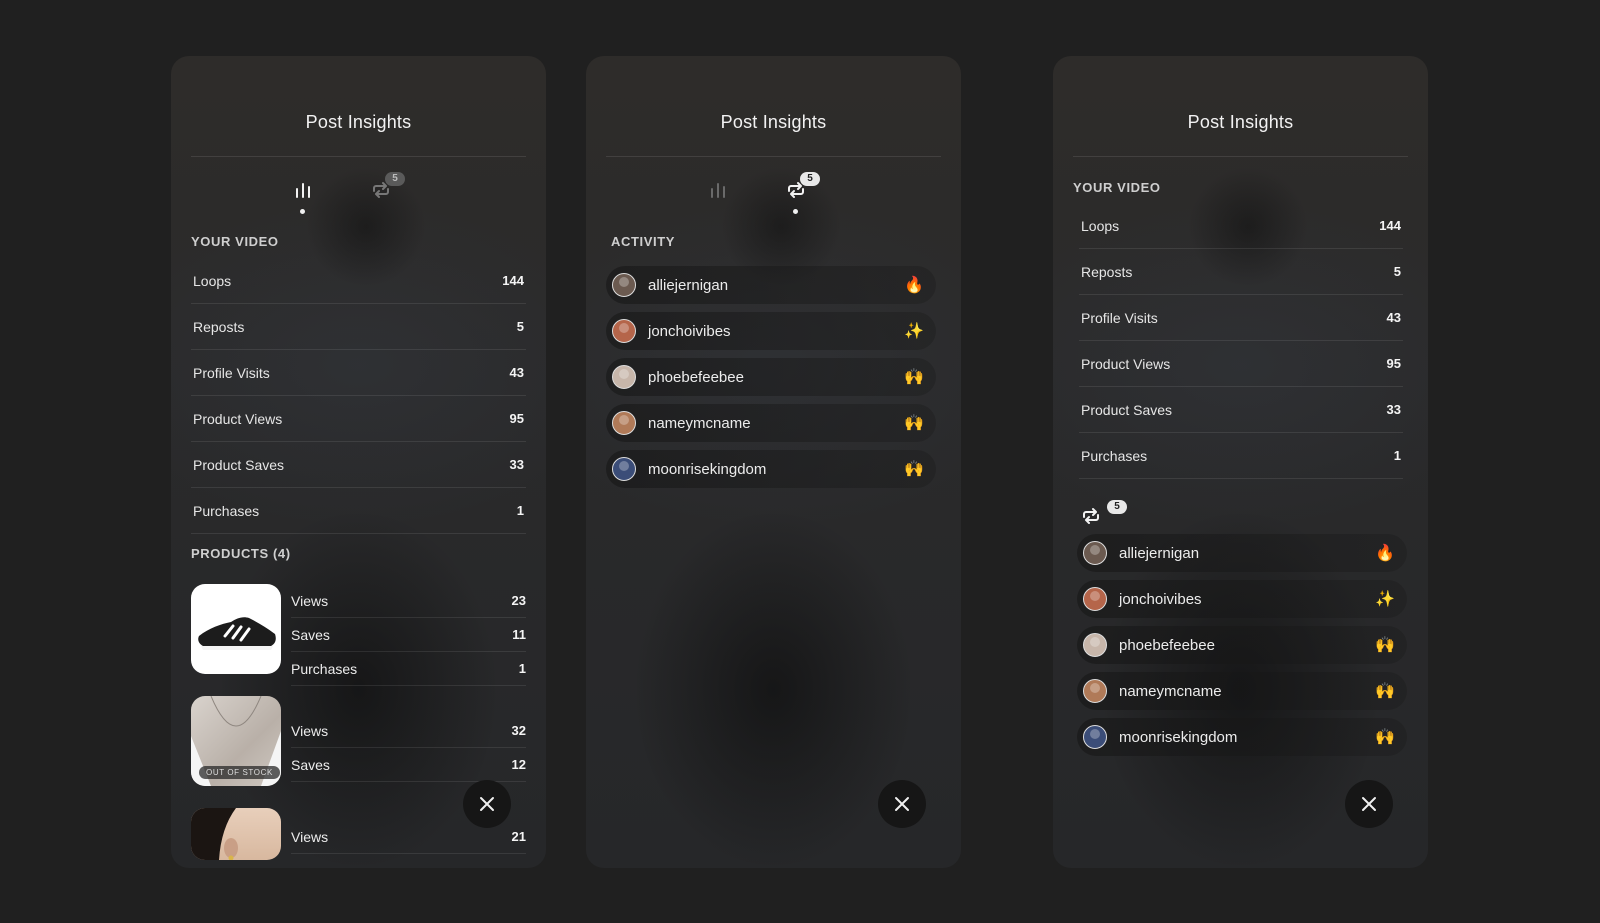 Image resolution: width=1600 pixels, height=923 pixels. I want to click on panel-title: Post Insights, so click(358, 122).